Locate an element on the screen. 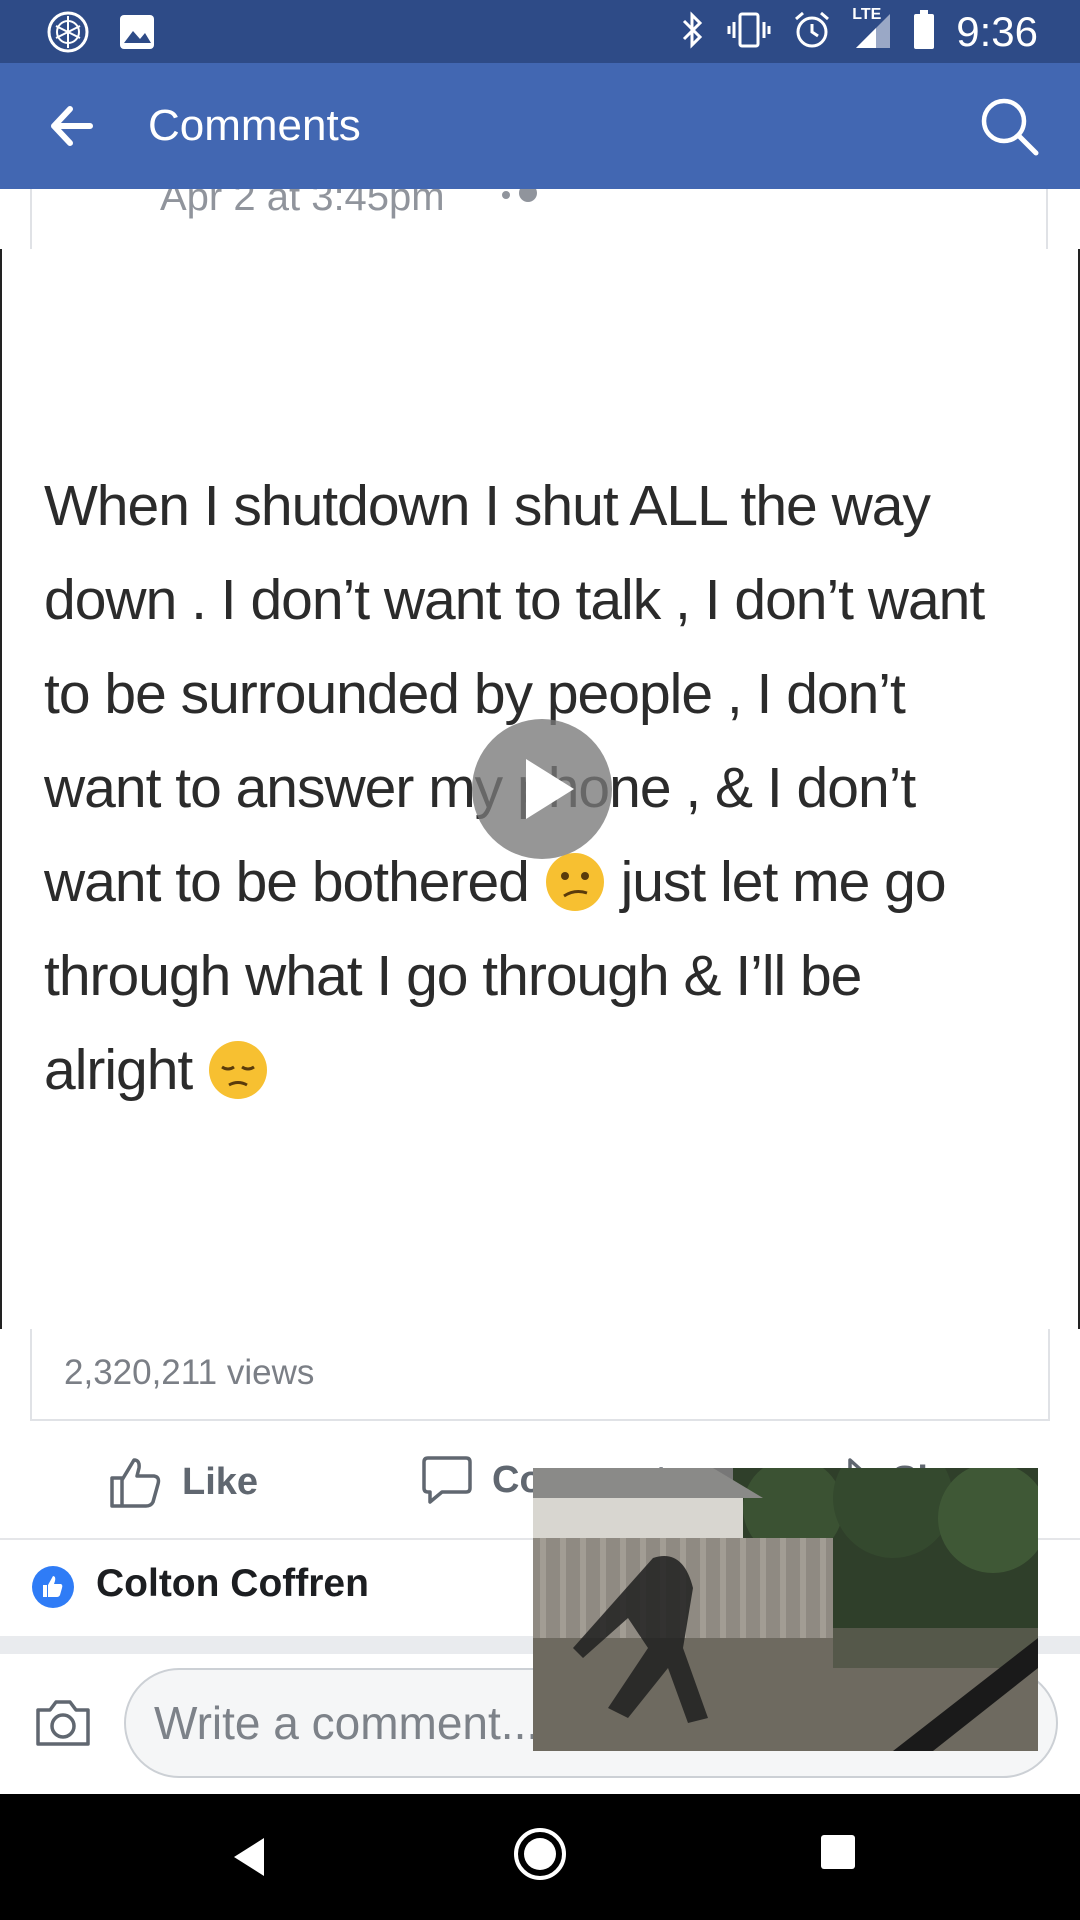 Image resolution: width=1080 pixels, height=1920 pixels. battery-icon is located at coordinates (924, 32).